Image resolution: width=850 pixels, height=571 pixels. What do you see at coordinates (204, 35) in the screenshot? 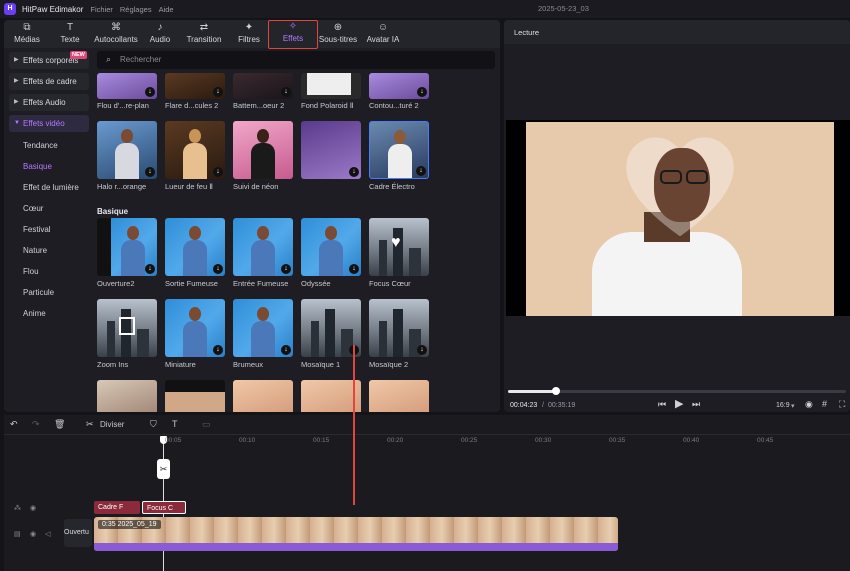
I see `tab-transition: ⇄ Transition` at bounding box center [204, 35].